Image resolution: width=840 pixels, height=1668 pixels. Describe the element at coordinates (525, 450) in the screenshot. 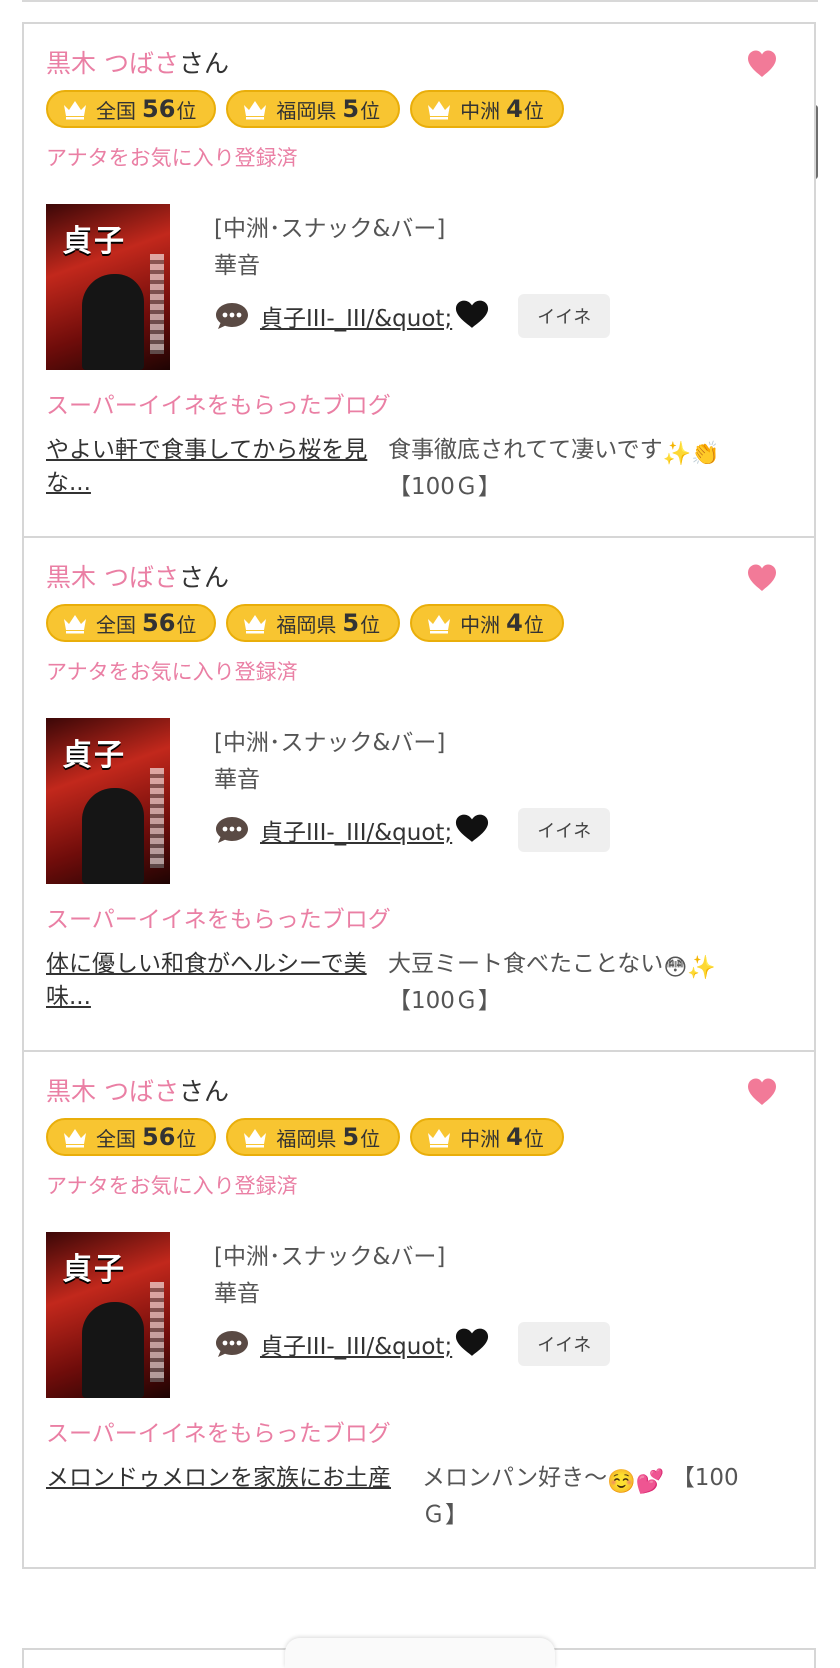

I see `blog-comment-text: 食事徹底されてて凄いです` at that location.